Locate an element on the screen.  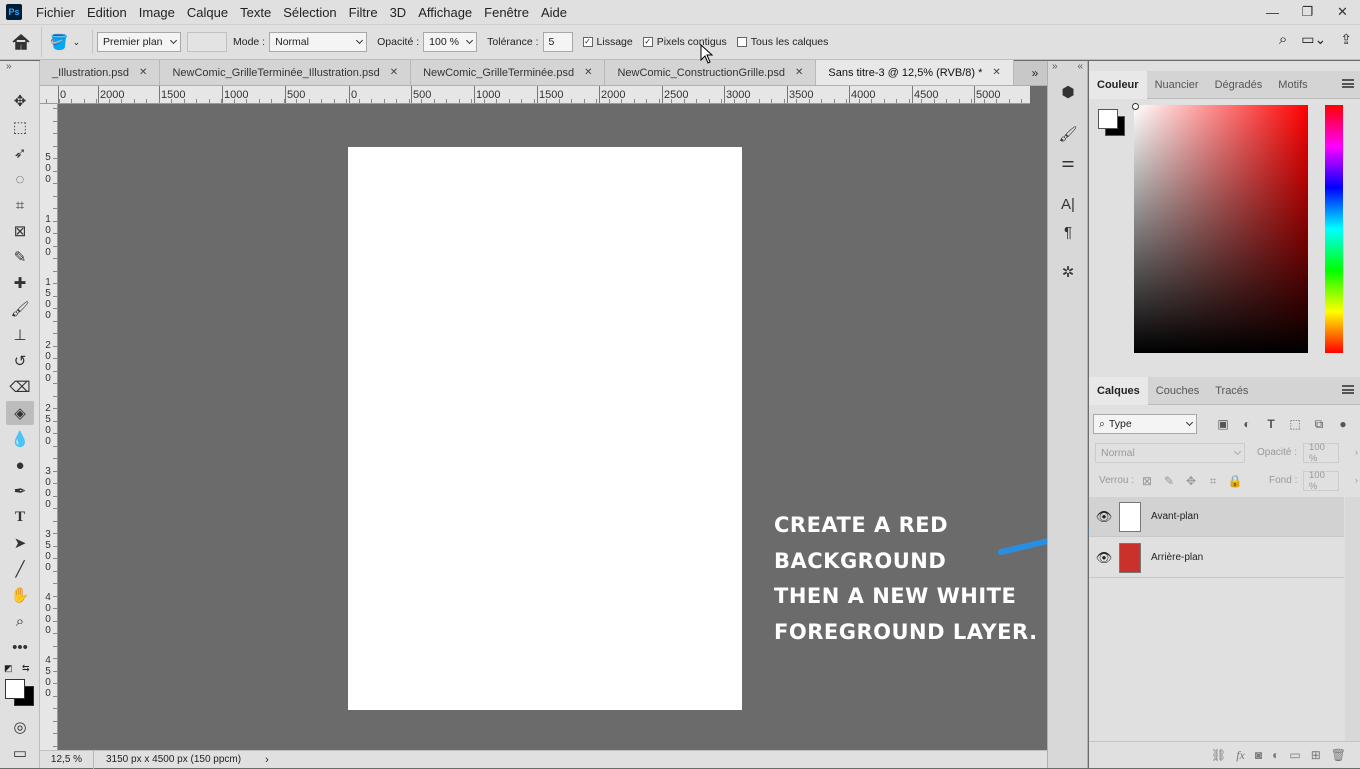
filter-pixel-icon: ▣ is located at coordinates (1223, 424).